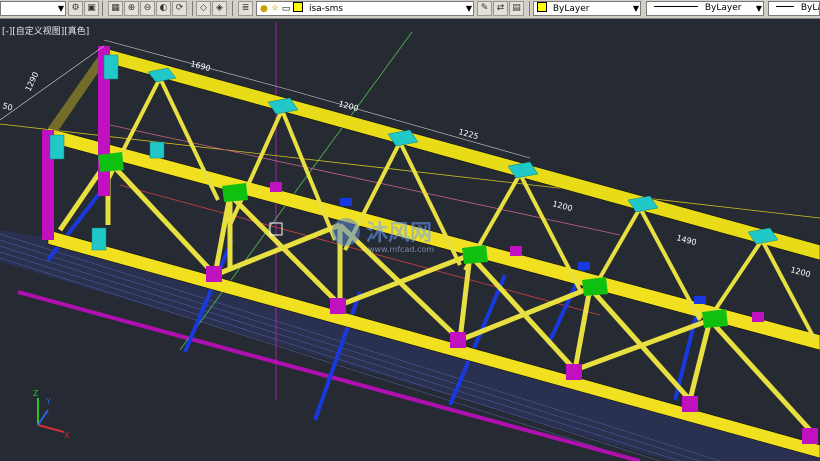 This screenshot has width=820, height=461. I want to click on ucs-z-label: Z, so click(36, 393).